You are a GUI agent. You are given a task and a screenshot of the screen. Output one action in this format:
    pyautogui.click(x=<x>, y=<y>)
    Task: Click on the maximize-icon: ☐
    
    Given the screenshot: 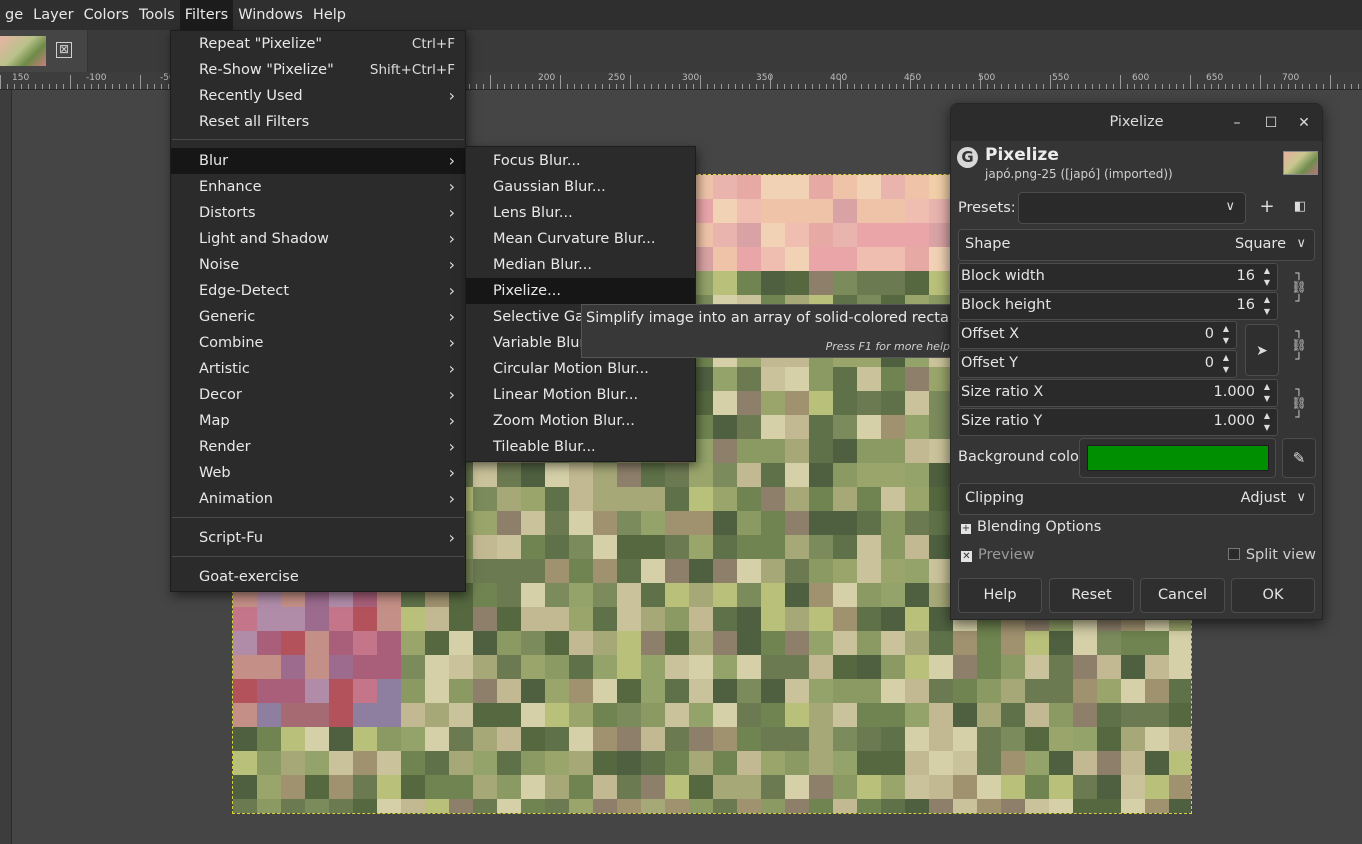 What is the action you would take?
    pyautogui.click(x=1271, y=123)
    